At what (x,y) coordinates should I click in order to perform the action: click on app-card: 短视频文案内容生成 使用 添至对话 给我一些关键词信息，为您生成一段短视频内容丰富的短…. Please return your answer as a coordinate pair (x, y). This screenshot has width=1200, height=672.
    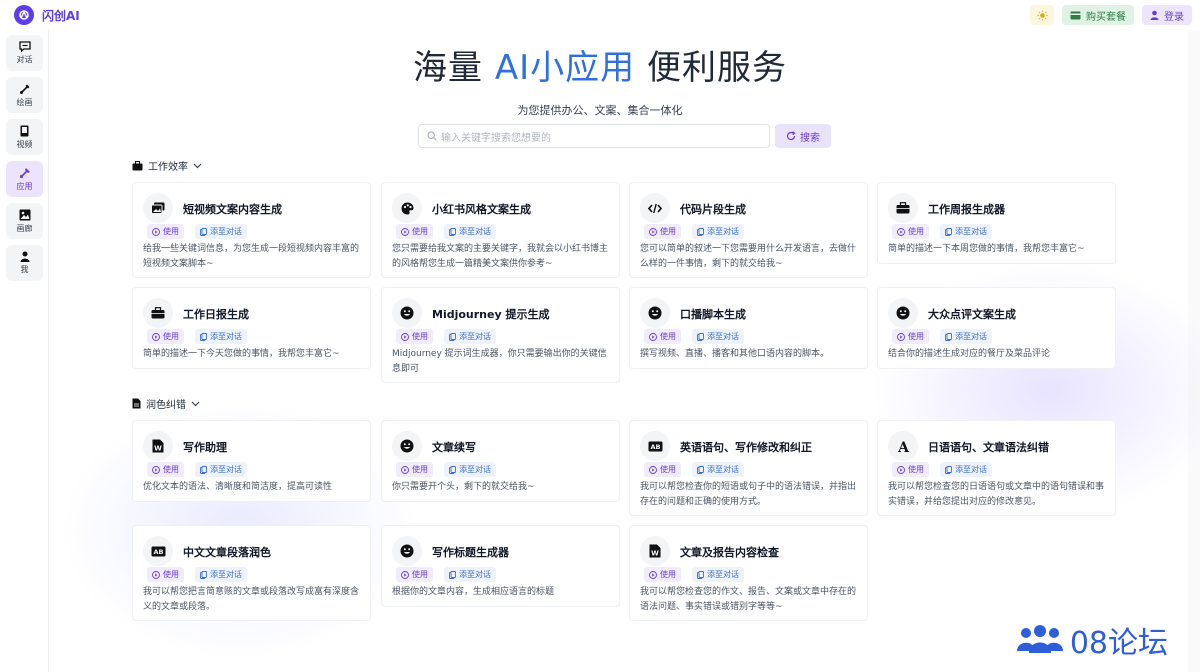
    Looking at the image, I should click on (251, 230).